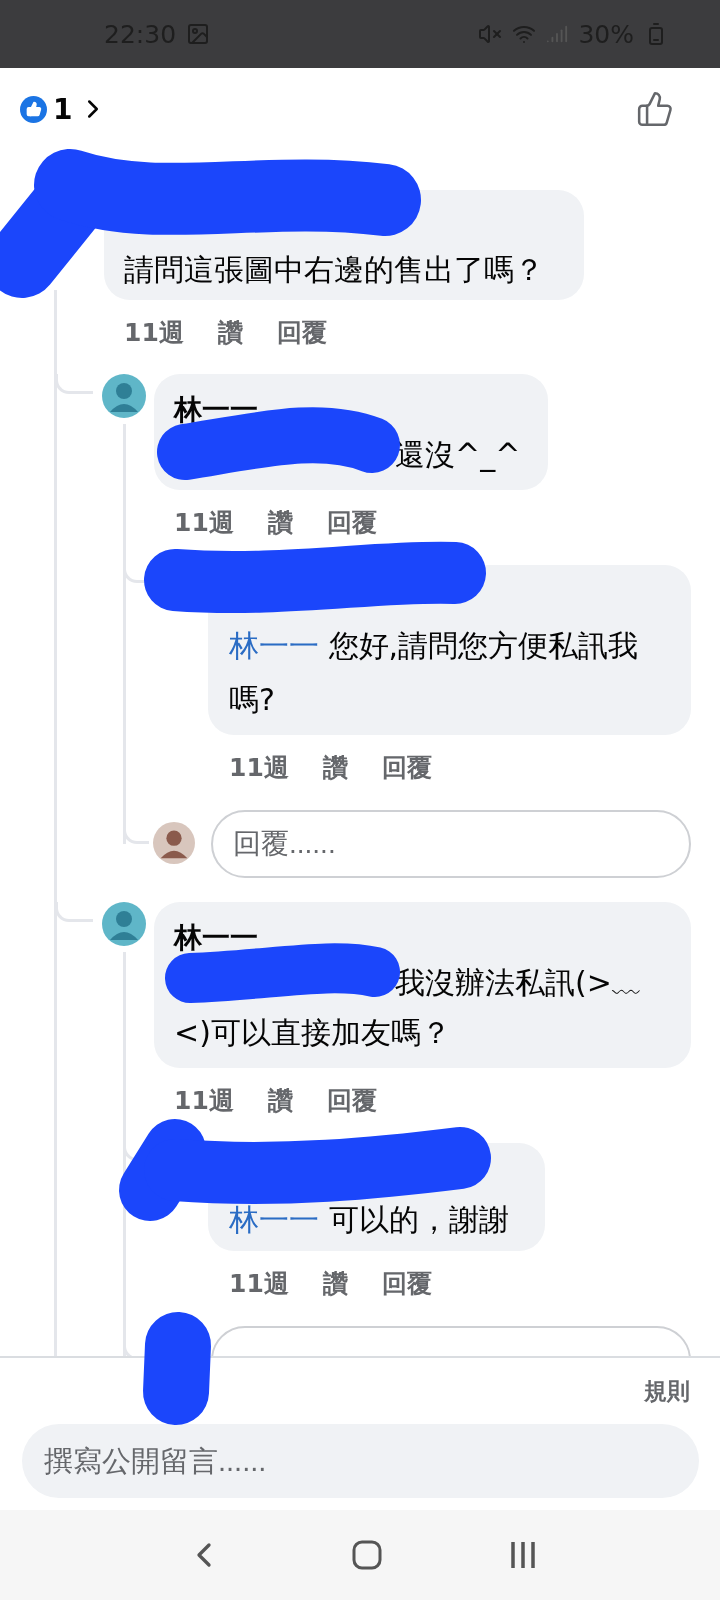  I want to click on mute-icon, so click(490, 34).